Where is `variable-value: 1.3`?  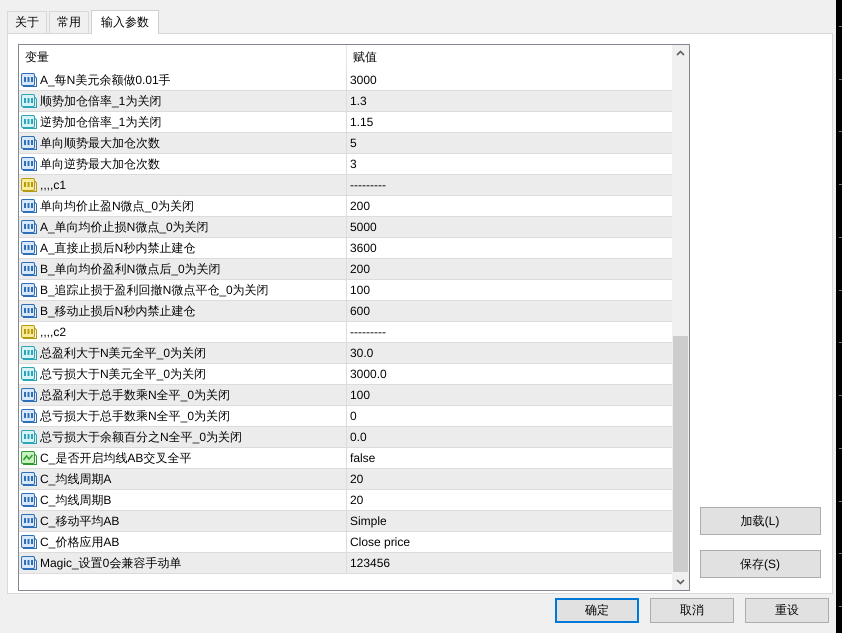
variable-value: 1.3 is located at coordinates (358, 101).